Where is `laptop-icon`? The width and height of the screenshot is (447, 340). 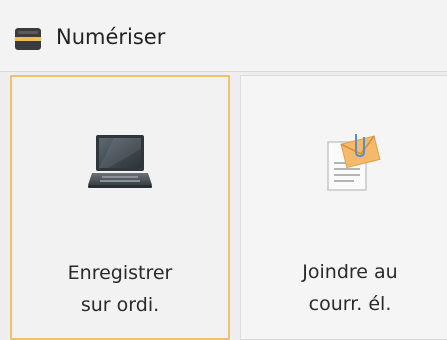 laptop-icon is located at coordinates (120, 161).